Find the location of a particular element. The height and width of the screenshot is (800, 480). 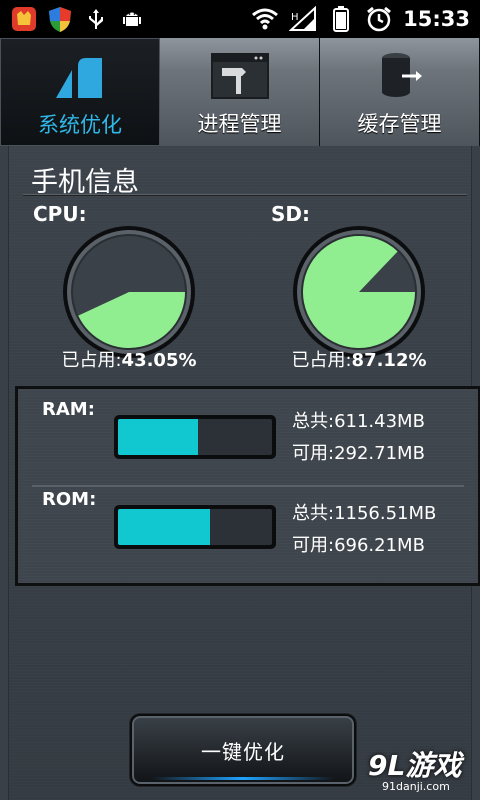

rom-progress-fill is located at coordinates (164, 527).